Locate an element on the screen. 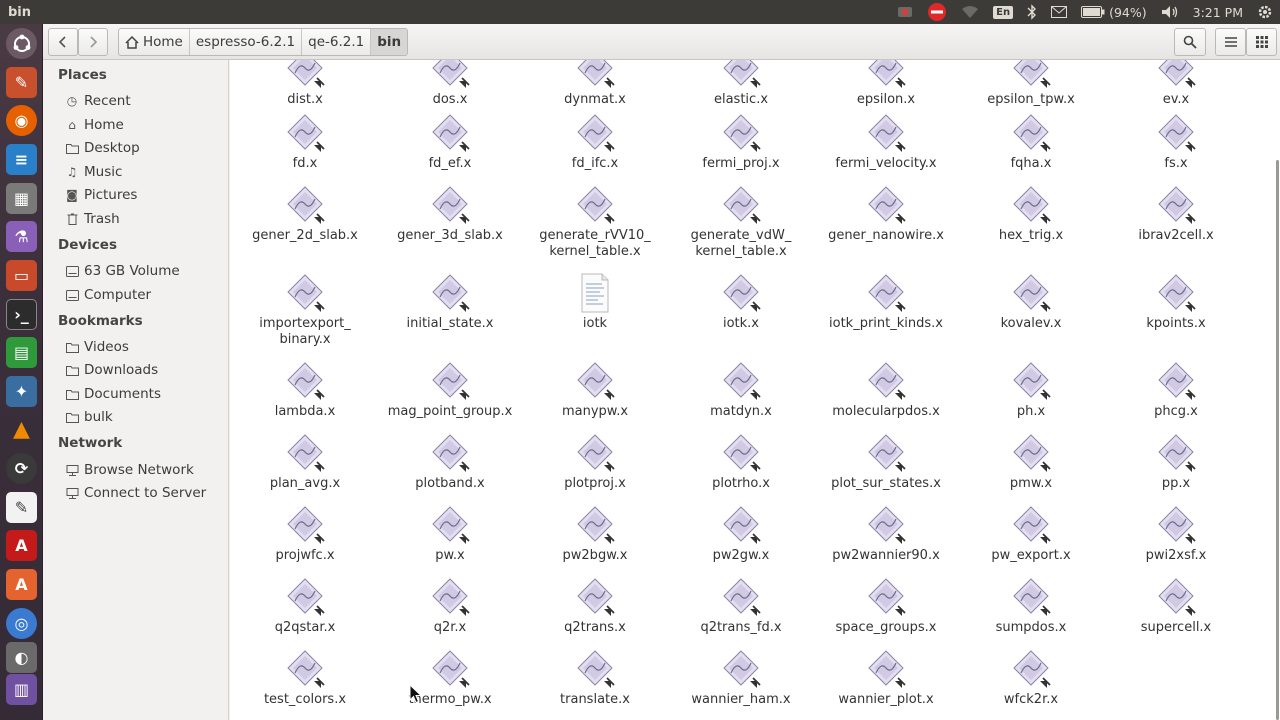  terminal-icon: ›_ is located at coordinates (21, 314).